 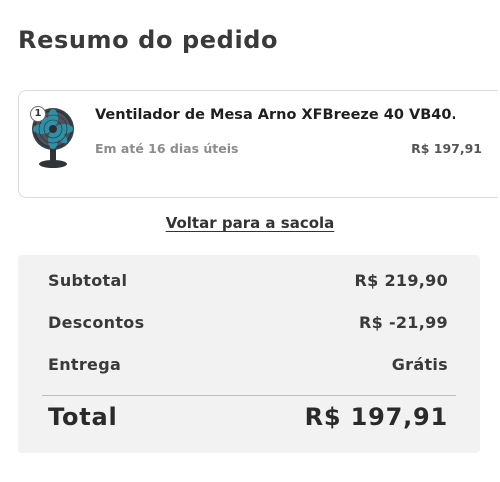 What do you see at coordinates (248, 417) in the screenshot?
I see `total-row: Total R$ 197,91` at bounding box center [248, 417].